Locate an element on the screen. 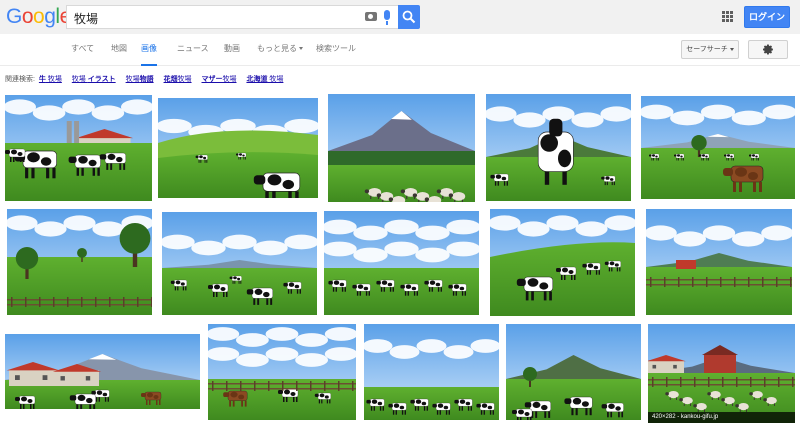  search-input: 牧場 is located at coordinates (232, 17).